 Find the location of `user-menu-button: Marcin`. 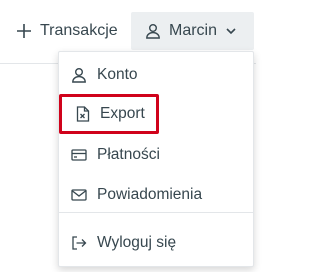

user-menu-button: Marcin is located at coordinates (192, 31).